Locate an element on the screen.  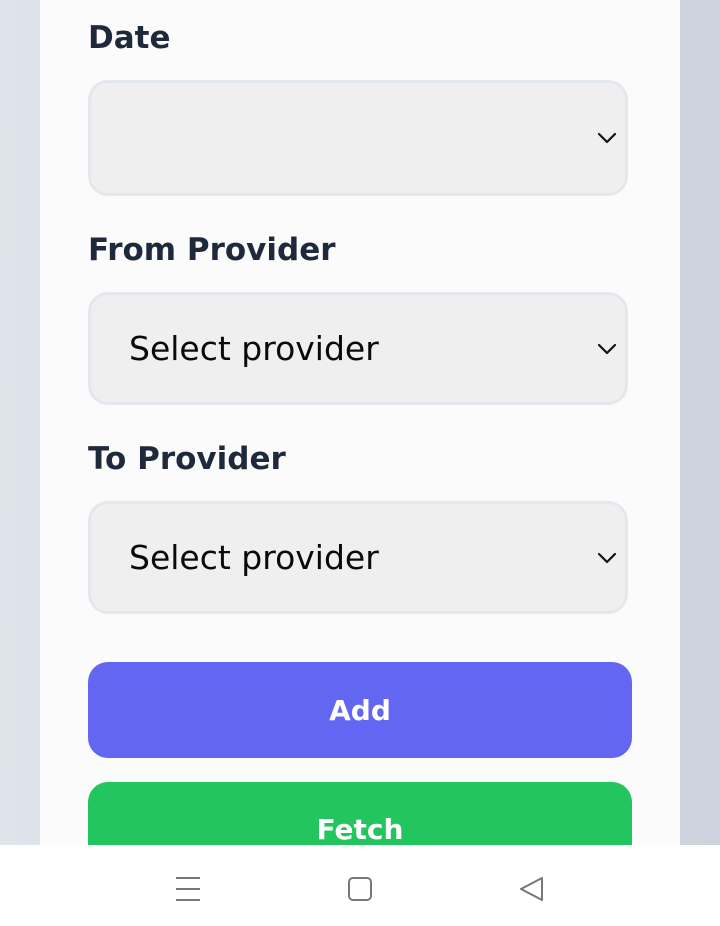
date-select is located at coordinates (358, 138).